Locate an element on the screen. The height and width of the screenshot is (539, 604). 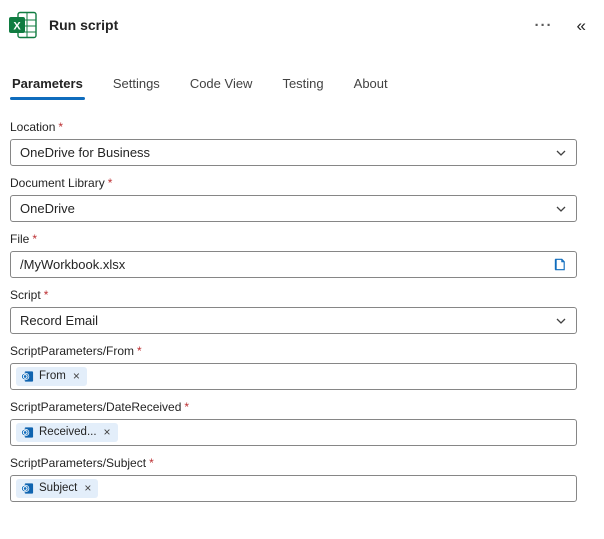
select-value: OneDrive for Business is located at coordinates (85, 152).